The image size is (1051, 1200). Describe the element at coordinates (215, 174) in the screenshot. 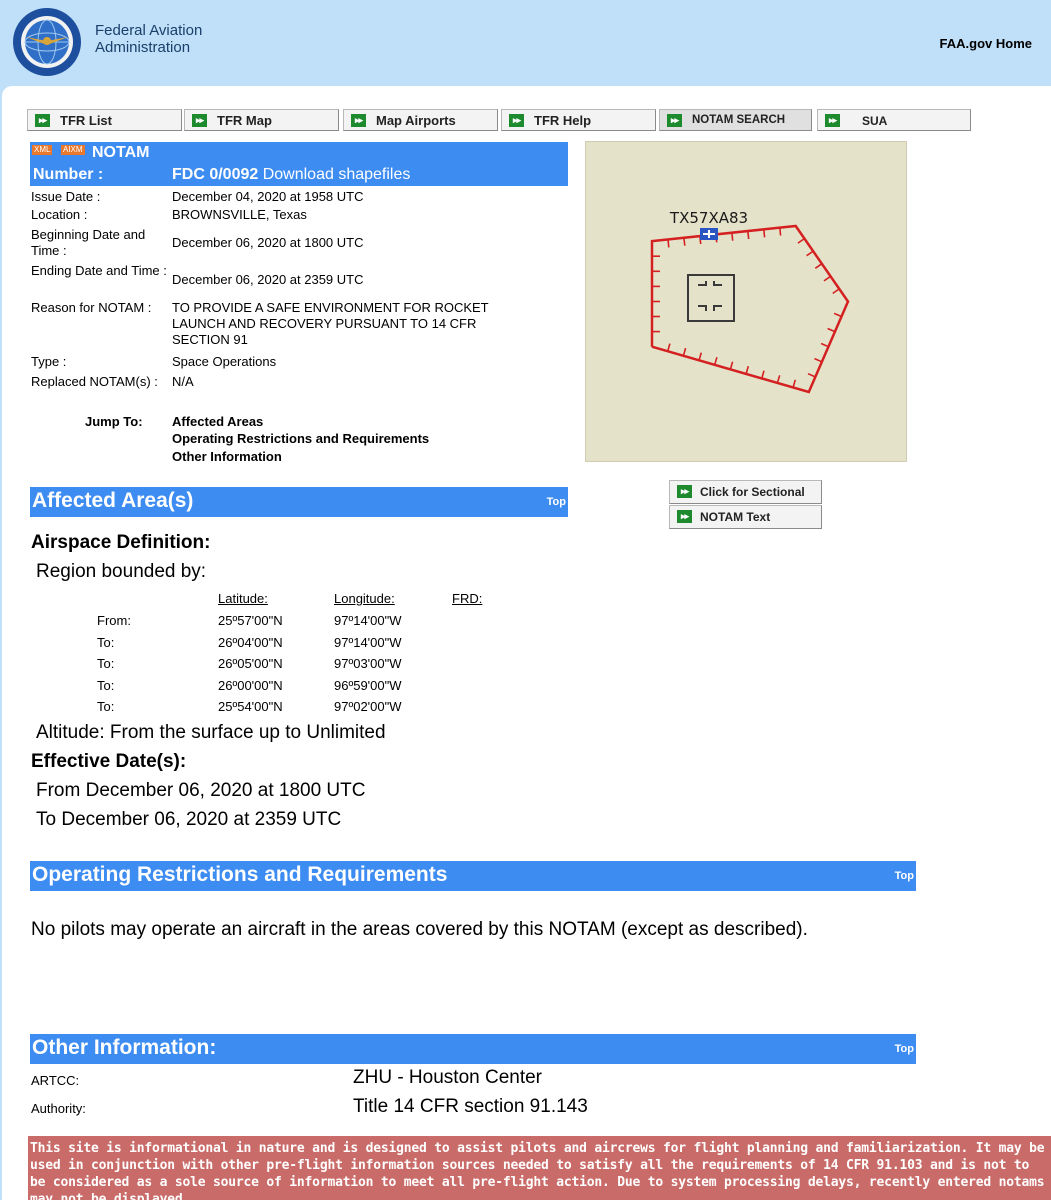

I see `notam-number: FDC 0/0092` at that location.